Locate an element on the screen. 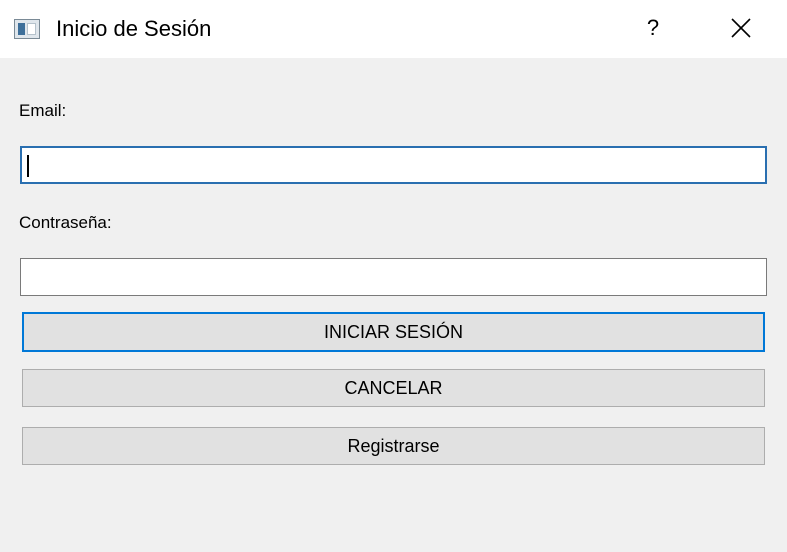 Image resolution: width=787 pixels, height=552 pixels. email-label: Email: is located at coordinates (43, 110).